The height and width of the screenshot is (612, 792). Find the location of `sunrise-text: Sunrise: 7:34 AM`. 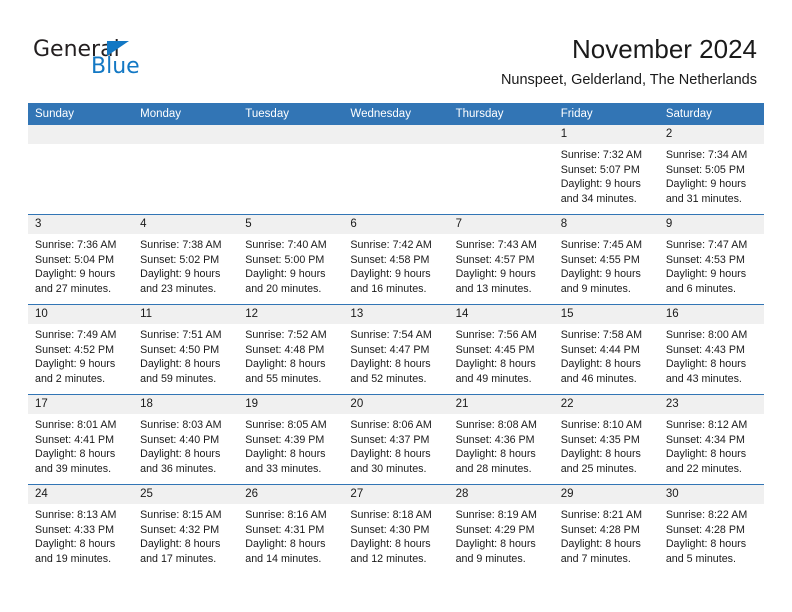

sunrise-text: Sunrise: 7:34 AM is located at coordinates (706, 155).